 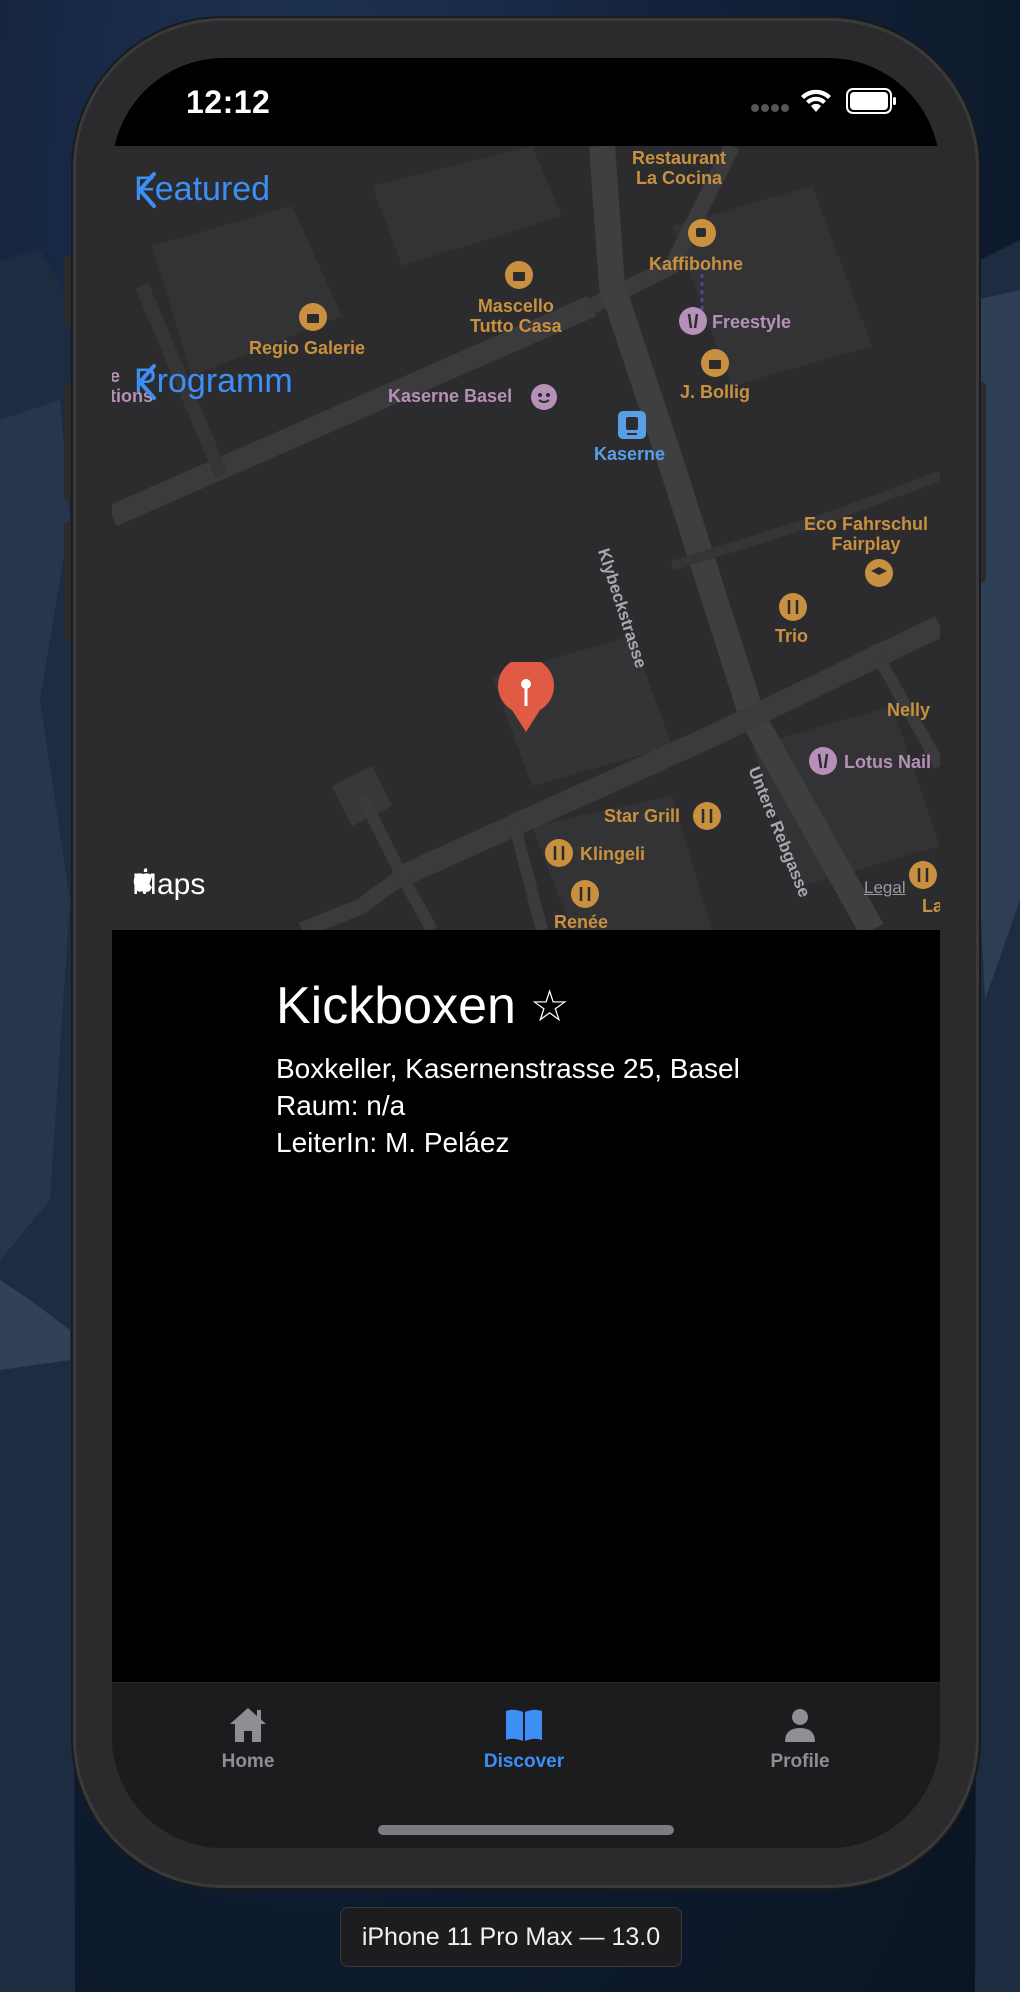 I want to click on status-time: 12:12, so click(x=228, y=102).